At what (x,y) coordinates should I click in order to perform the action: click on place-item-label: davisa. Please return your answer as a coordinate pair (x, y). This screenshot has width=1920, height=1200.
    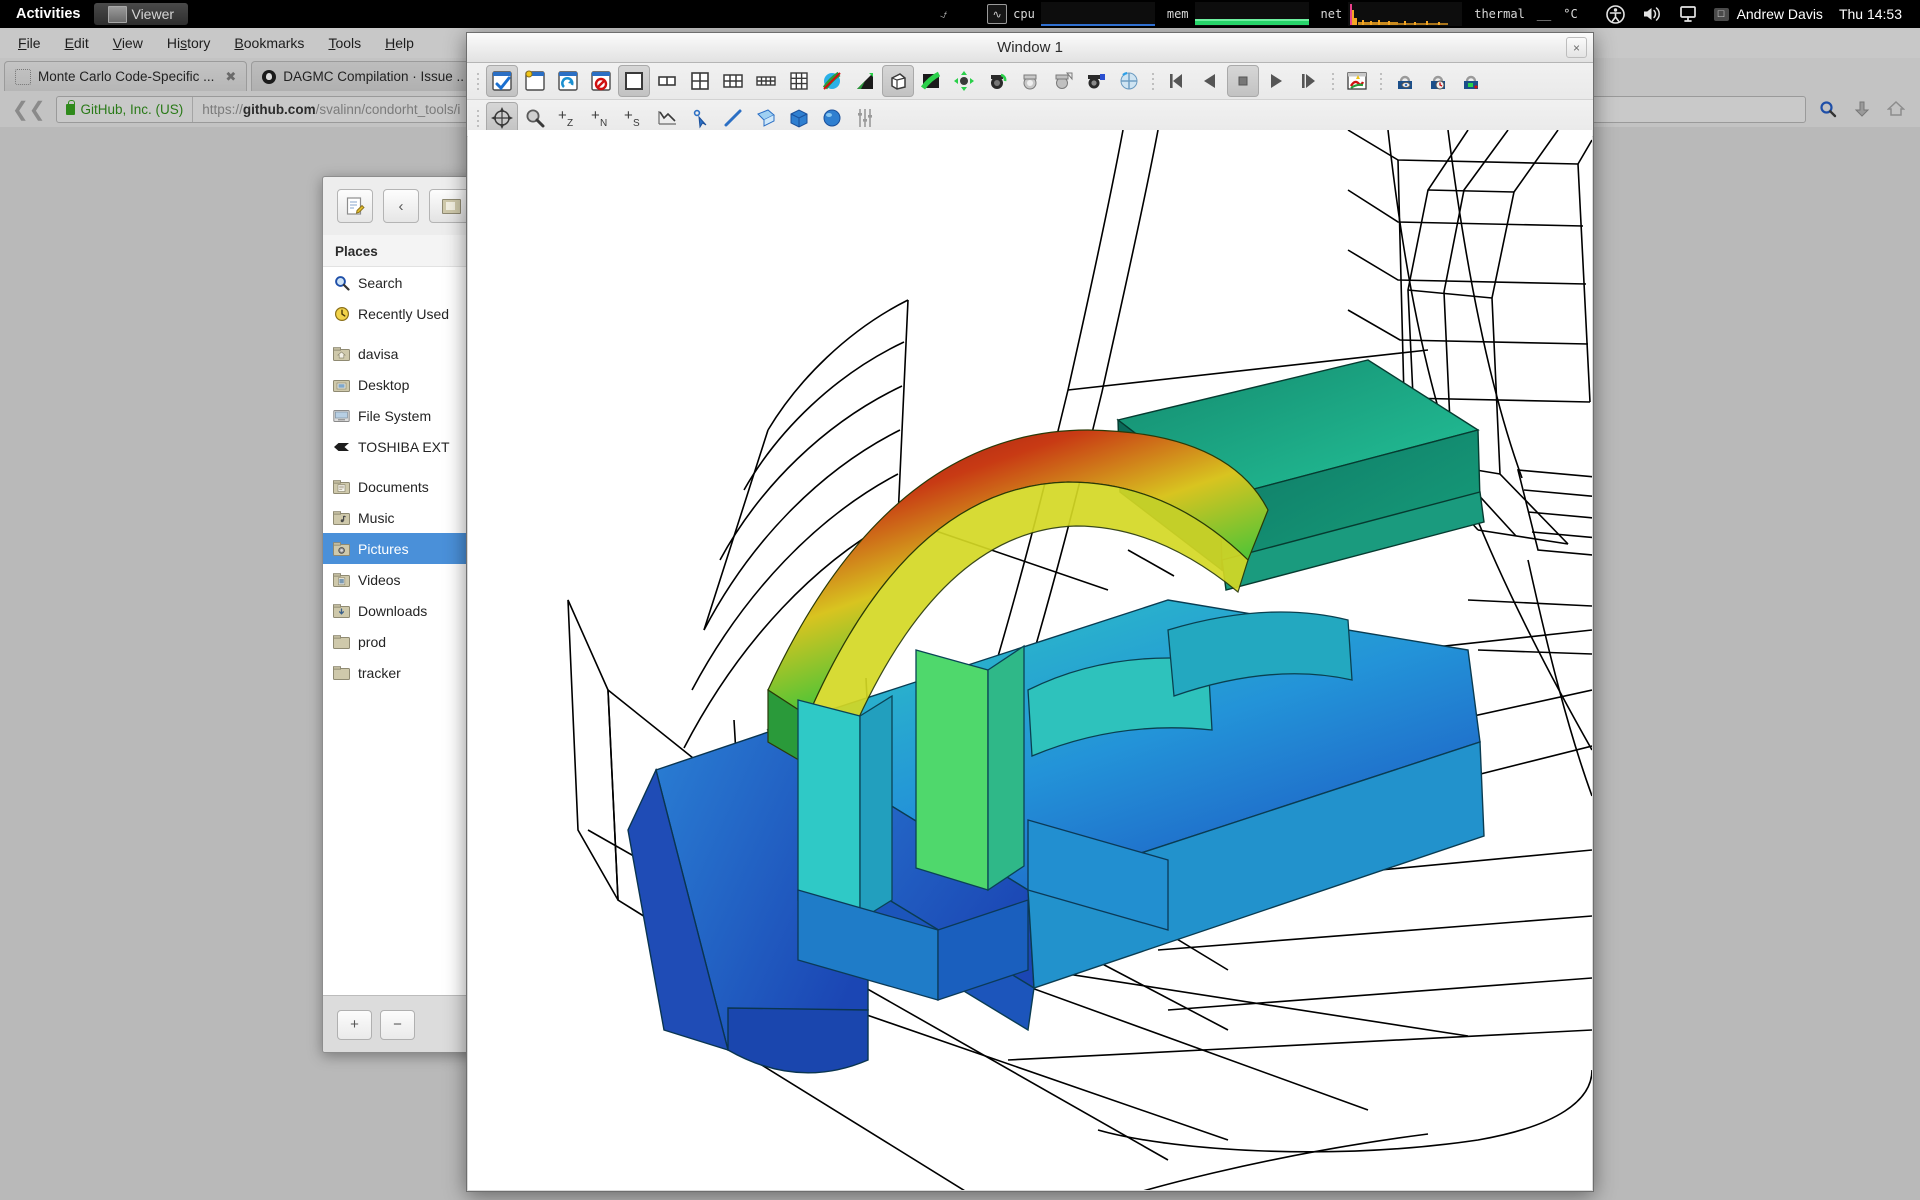
    Looking at the image, I should click on (378, 353).